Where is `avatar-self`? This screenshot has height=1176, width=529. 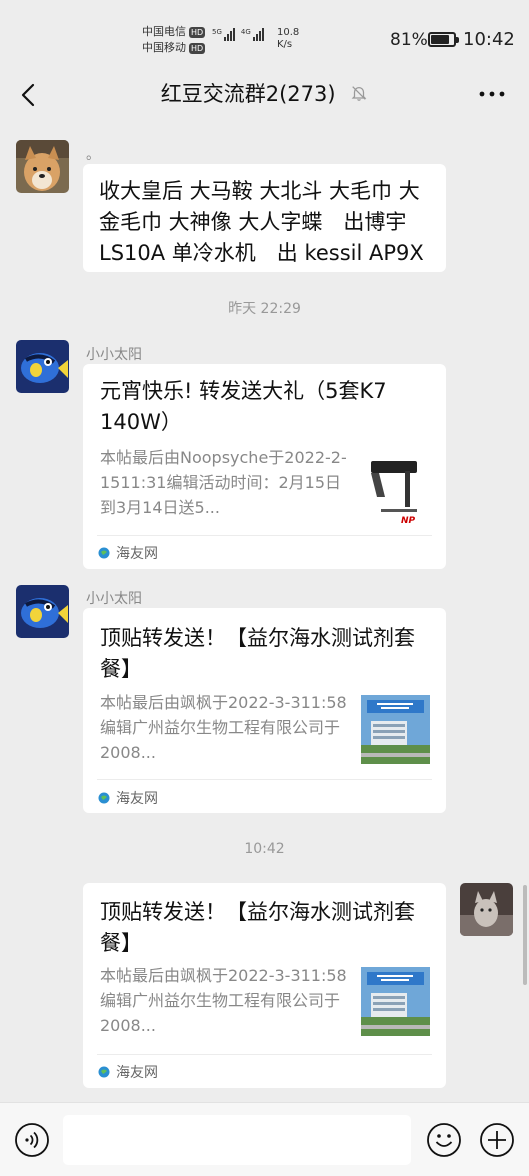 avatar-self is located at coordinates (486, 909).